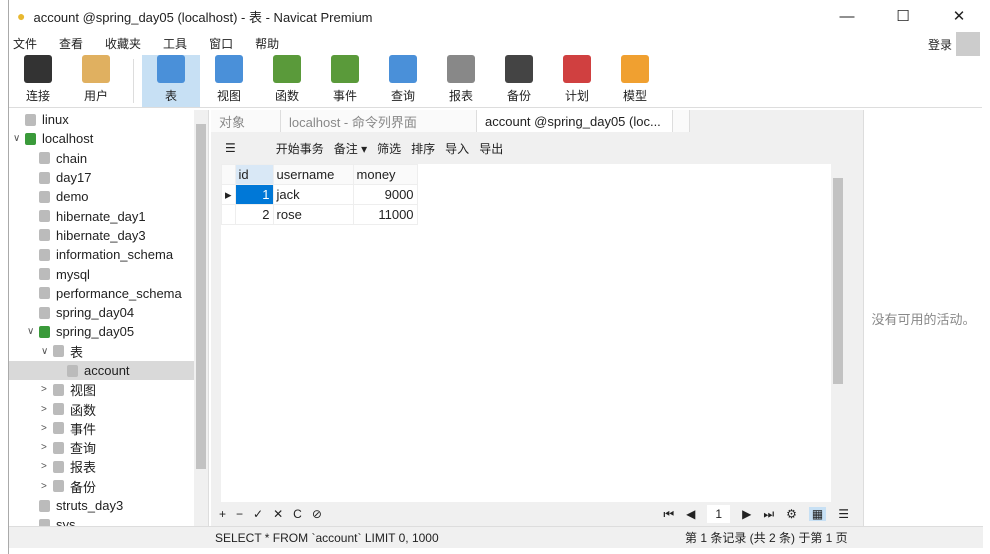 The height and width of the screenshot is (554, 990). What do you see at coordinates (791, 514) in the screenshot?
I see `gear-icon: ⚙` at bounding box center [791, 514].